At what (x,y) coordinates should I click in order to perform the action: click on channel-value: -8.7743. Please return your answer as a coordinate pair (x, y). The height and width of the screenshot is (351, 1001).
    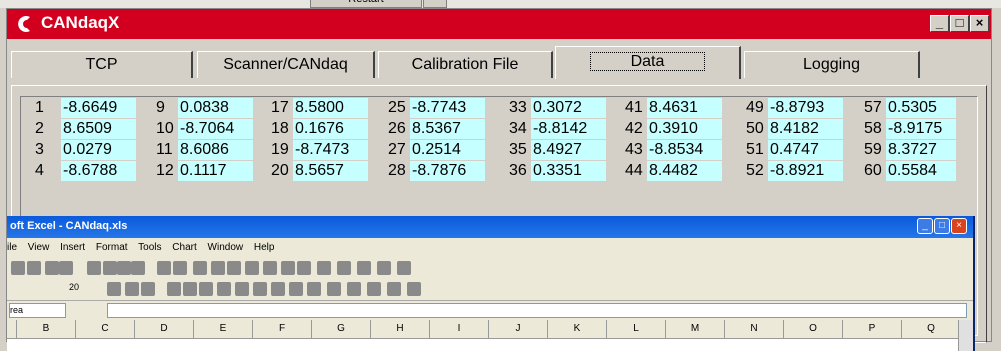
    Looking at the image, I should click on (447, 108).